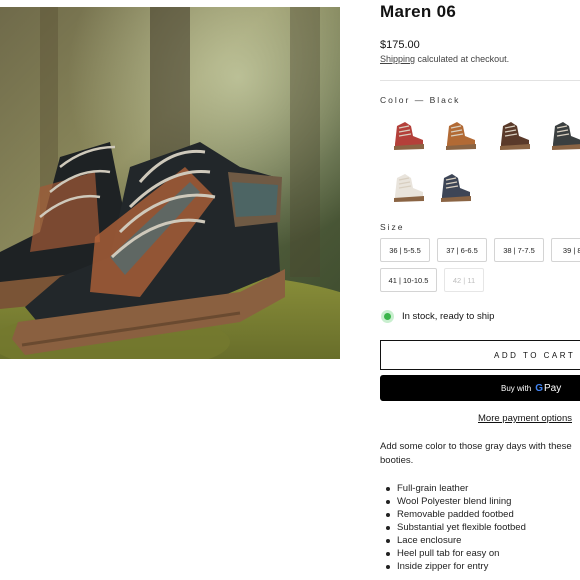  I want to click on feature-item: Substantial yet flexible footbed, so click(456, 527).